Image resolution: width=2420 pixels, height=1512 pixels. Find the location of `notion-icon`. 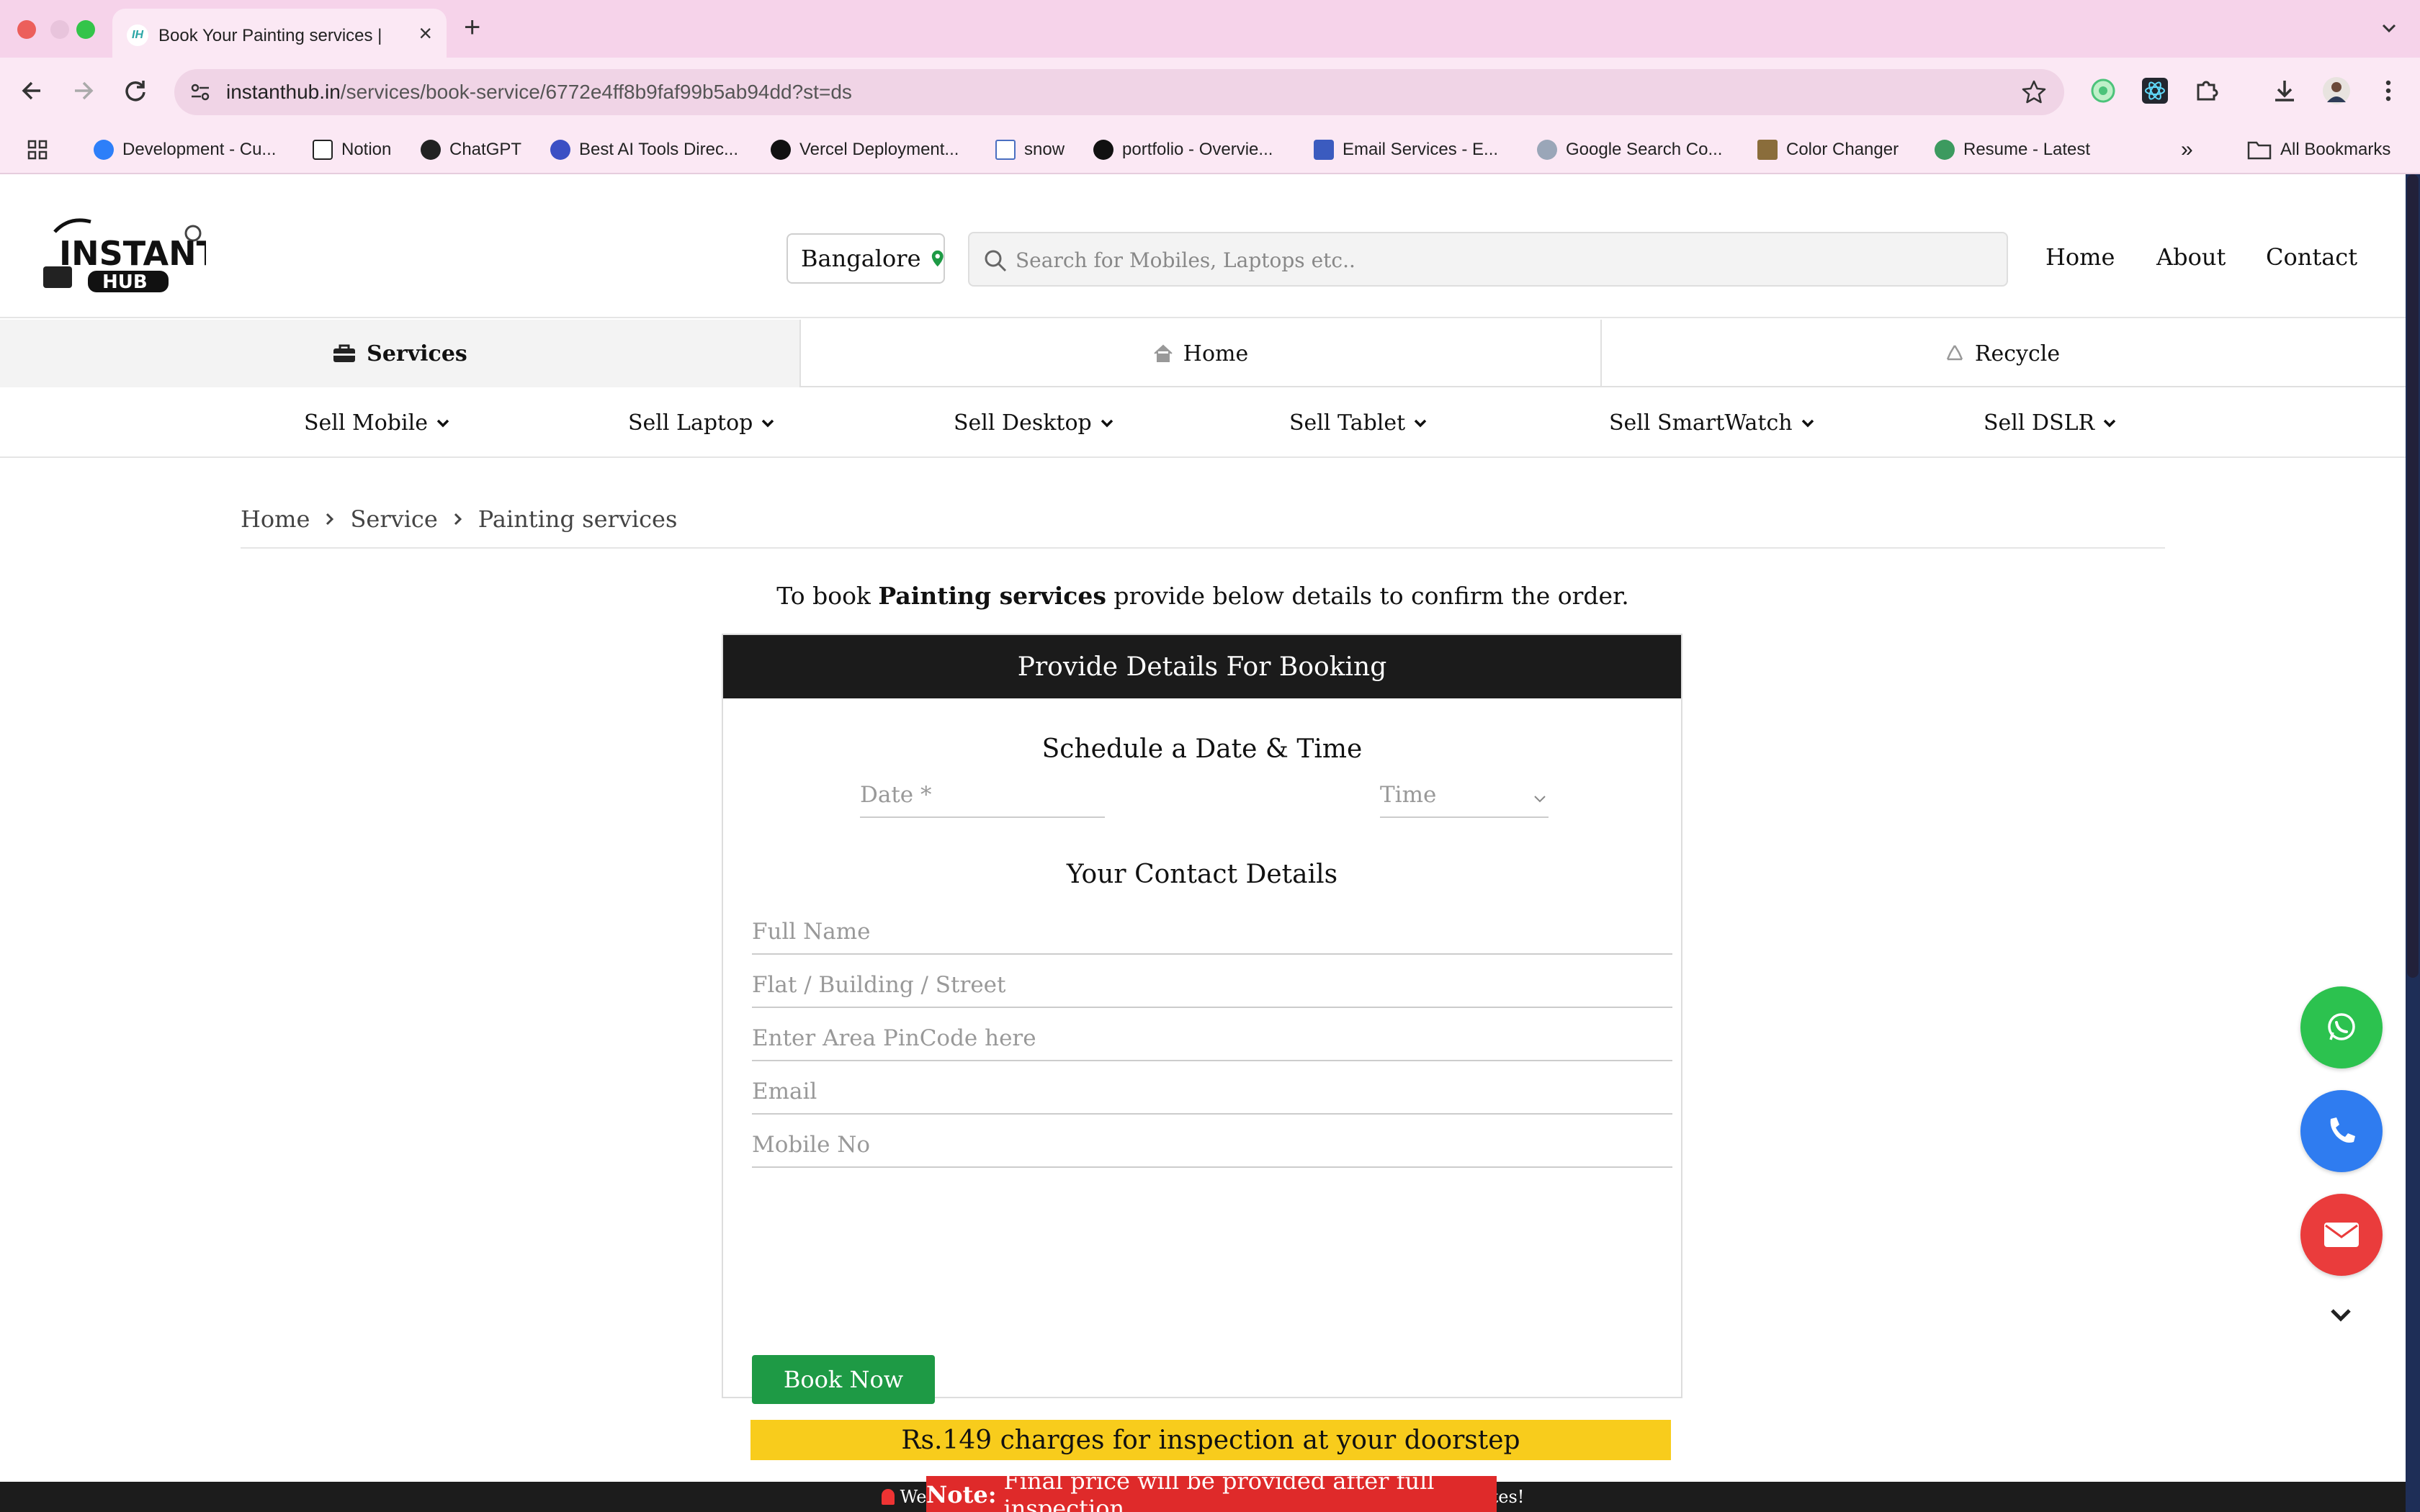

notion-icon is located at coordinates (323, 150).